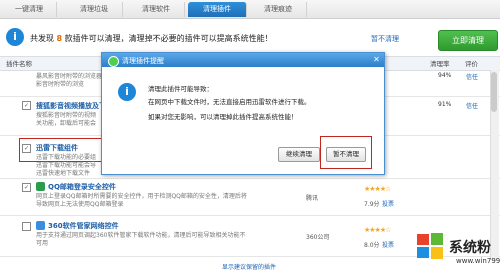 The width and height of the screenshot is (500, 278). I want to click on dialog-line-3: 如果对您无影响，可以清理掉此插件提高系统性能！, so click(223, 117).